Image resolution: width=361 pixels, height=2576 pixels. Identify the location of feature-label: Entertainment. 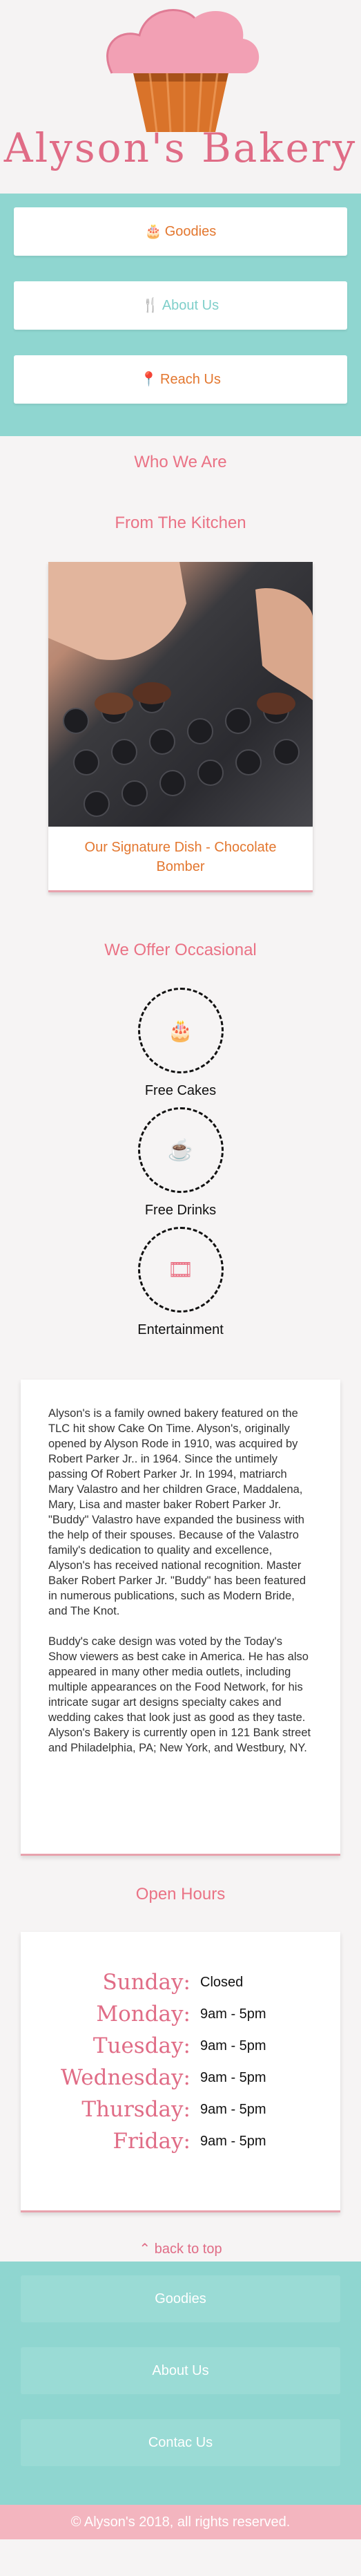
(180, 1329).